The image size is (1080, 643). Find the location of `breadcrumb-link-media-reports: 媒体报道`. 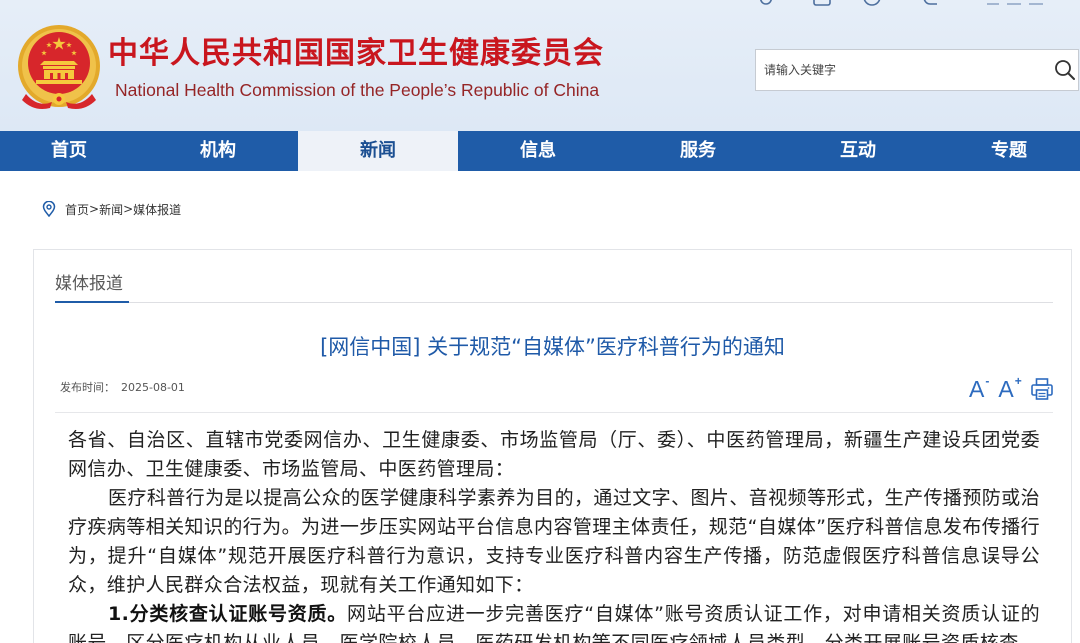

breadcrumb-link-media-reports: 媒体报道 is located at coordinates (157, 209).